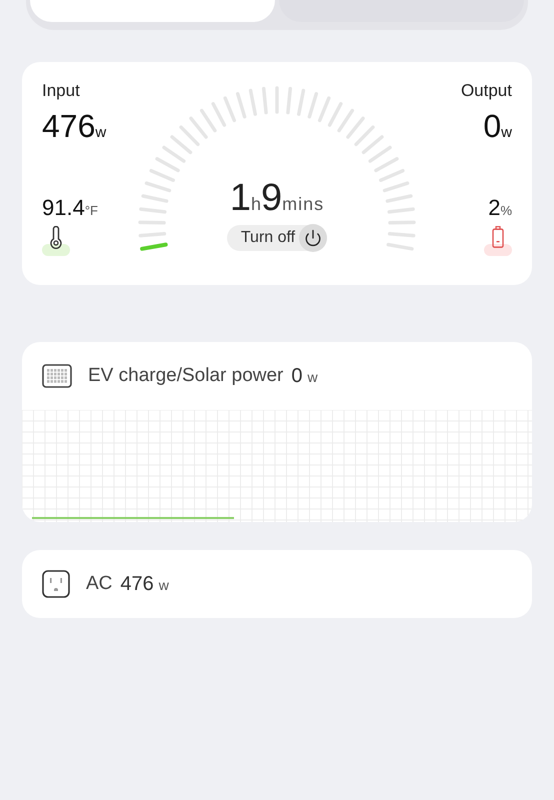 The height and width of the screenshot is (800, 554). I want to click on output-value: 0w, so click(497, 126).